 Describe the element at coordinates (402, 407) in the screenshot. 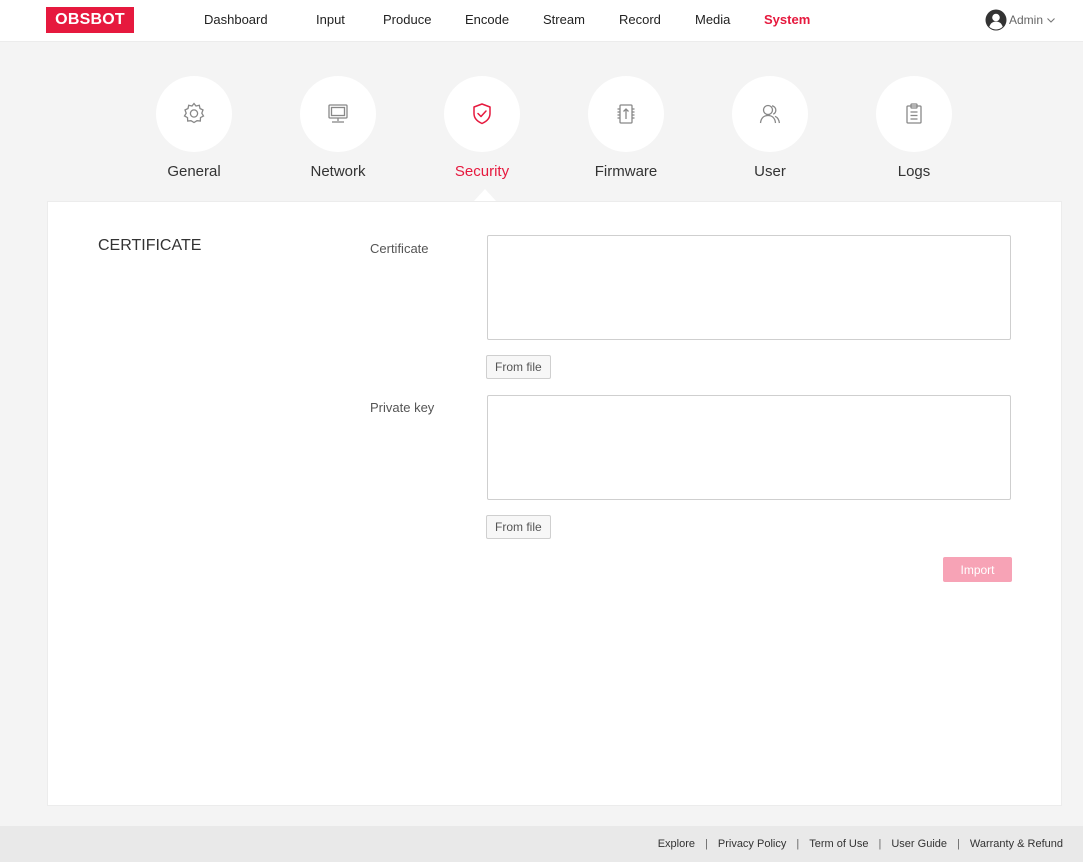

I see `private-key-label: Private key` at that location.